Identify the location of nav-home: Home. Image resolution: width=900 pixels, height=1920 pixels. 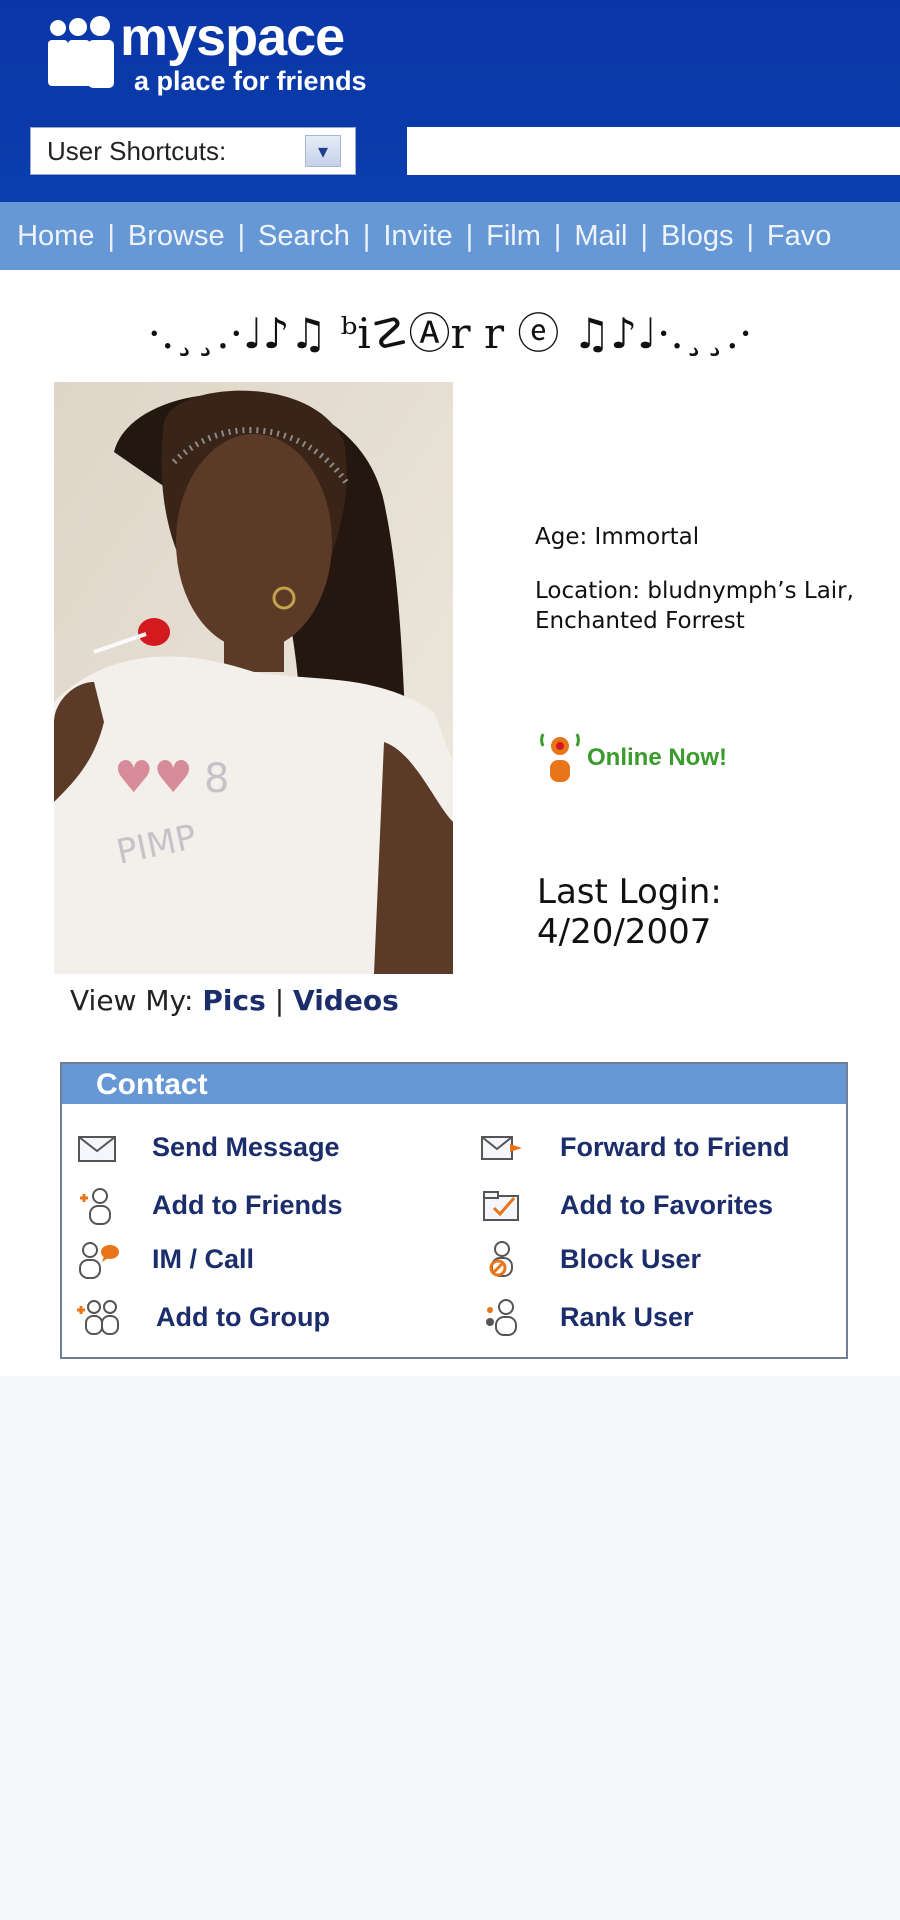
(55, 236).